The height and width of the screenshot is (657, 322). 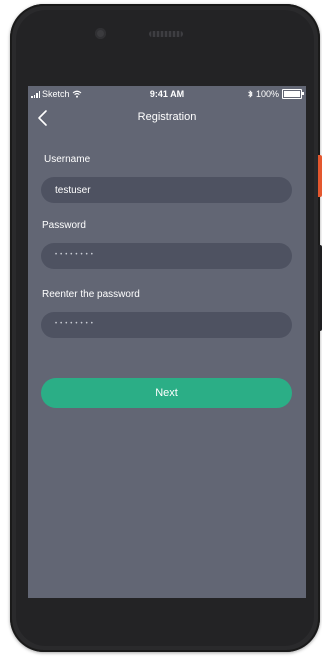 I want to click on navigation-bar: Registration, so click(x=167, y=118).